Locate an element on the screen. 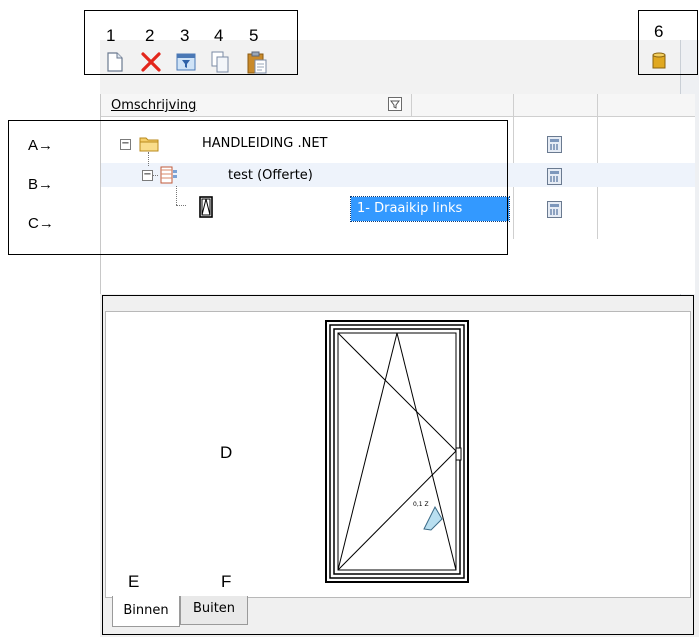 This screenshot has height=637, width=699. callout-number-3: 3 is located at coordinates (185, 35).